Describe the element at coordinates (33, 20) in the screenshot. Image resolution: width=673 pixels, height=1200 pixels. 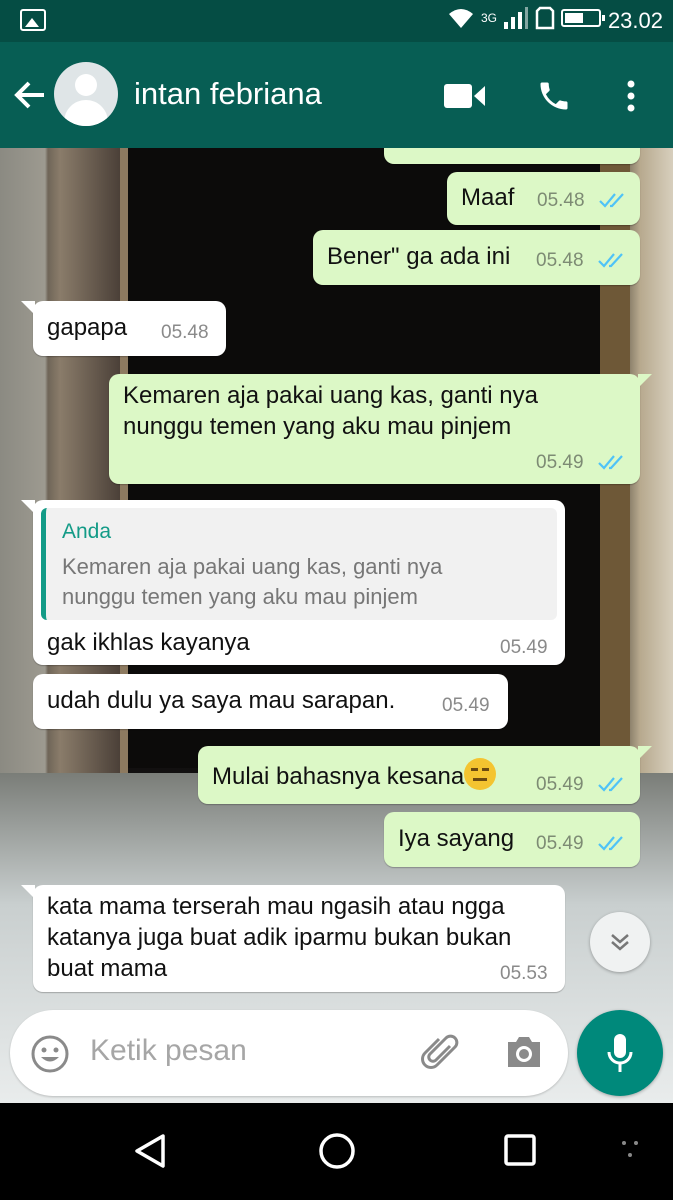
I see `gallery-notification-icon` at that location.